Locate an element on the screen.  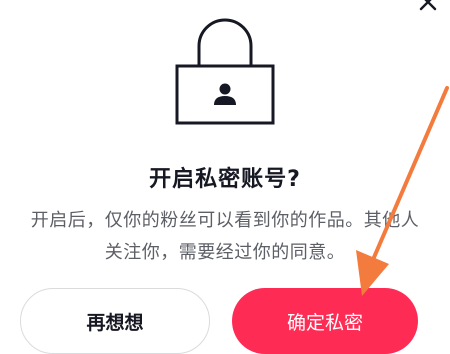
close-icon is located at coordinates (428, 7).